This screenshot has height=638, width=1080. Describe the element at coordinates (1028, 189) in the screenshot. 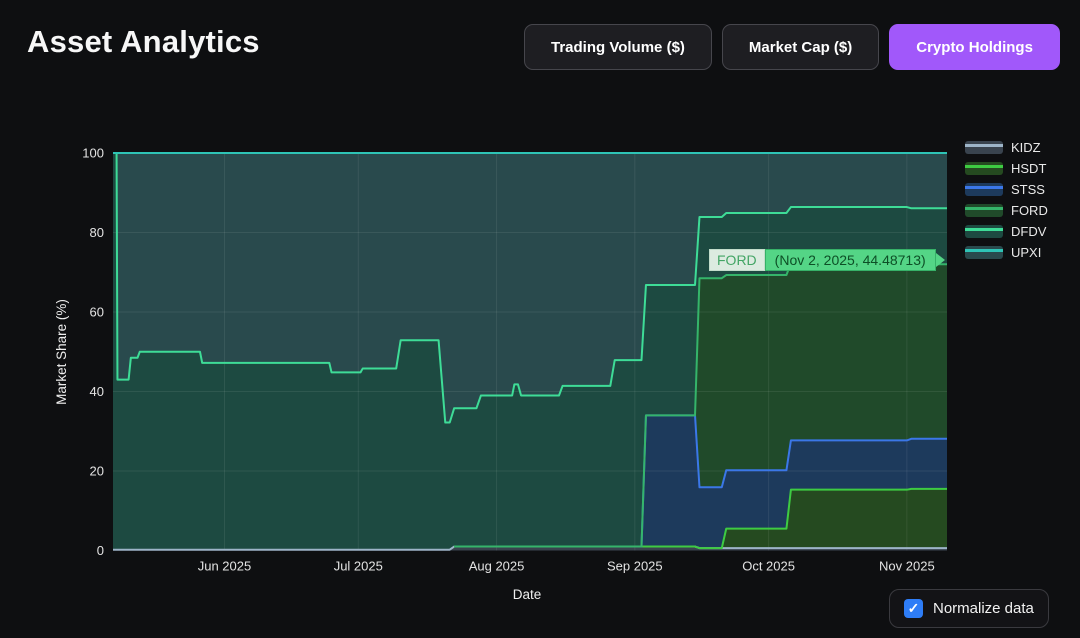

I see `legend-label-STSS: STSS` at that location.